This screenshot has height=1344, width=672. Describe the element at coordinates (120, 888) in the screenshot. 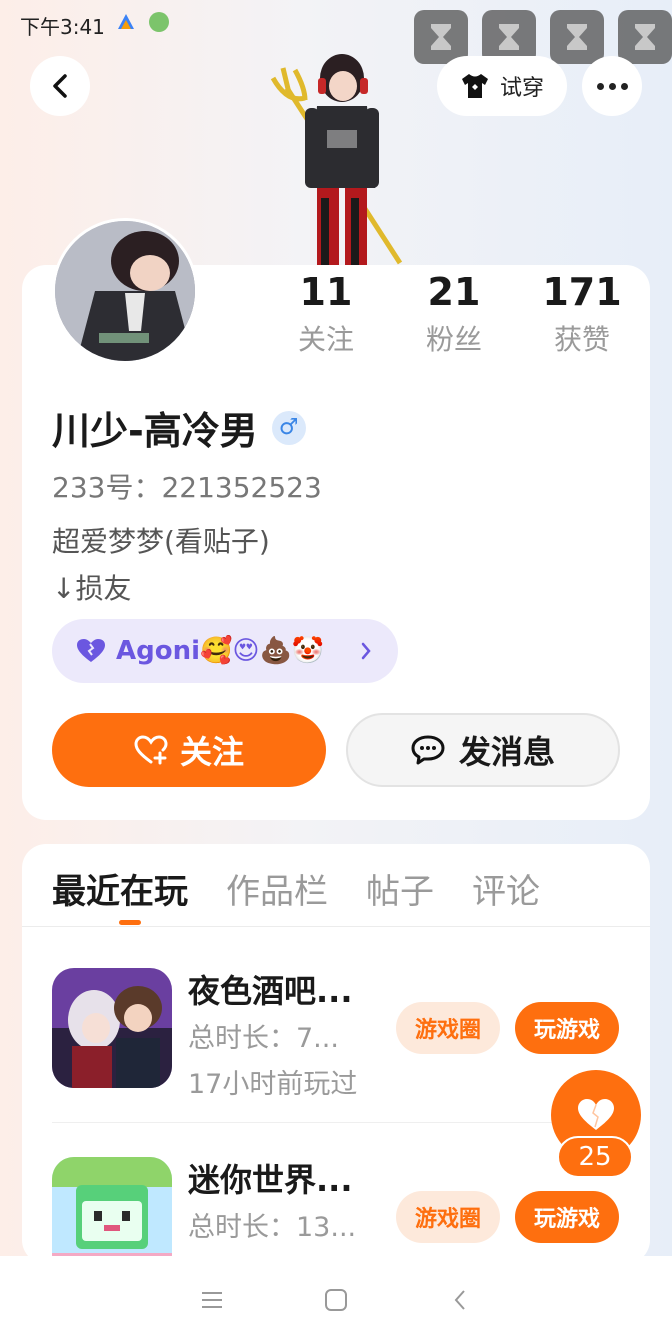

I see `tab-recent-games: 最近在玩` at that location.